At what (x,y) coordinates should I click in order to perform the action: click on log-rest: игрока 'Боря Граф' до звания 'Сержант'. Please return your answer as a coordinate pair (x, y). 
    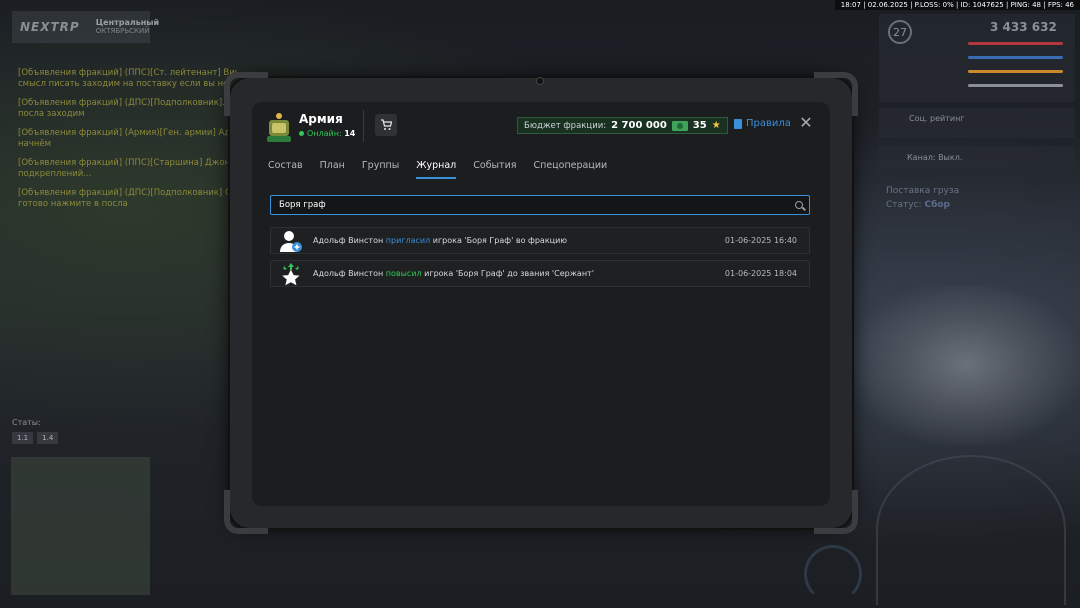
    Looking at the image, I should click on (507, 273).